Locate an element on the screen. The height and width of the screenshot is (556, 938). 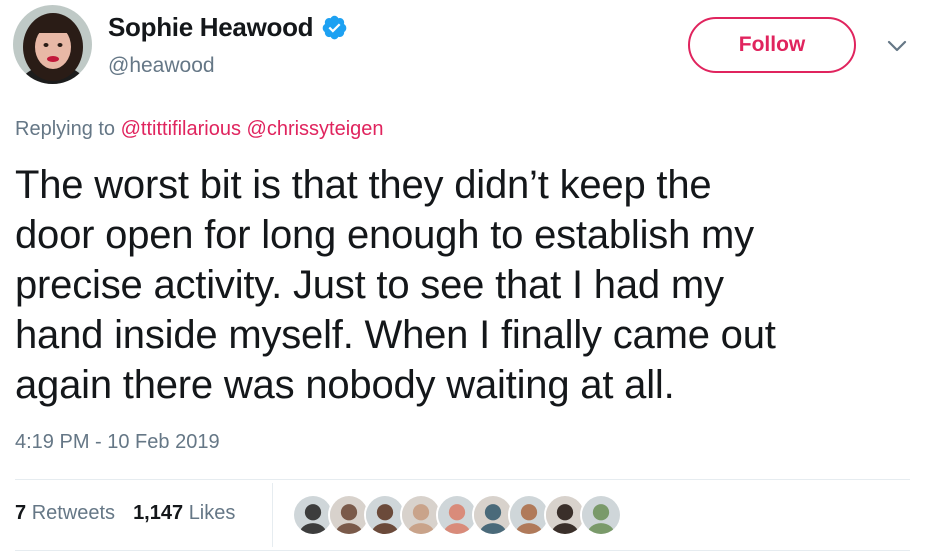
author-handle: @heawood is located at coordinates (161, 66).